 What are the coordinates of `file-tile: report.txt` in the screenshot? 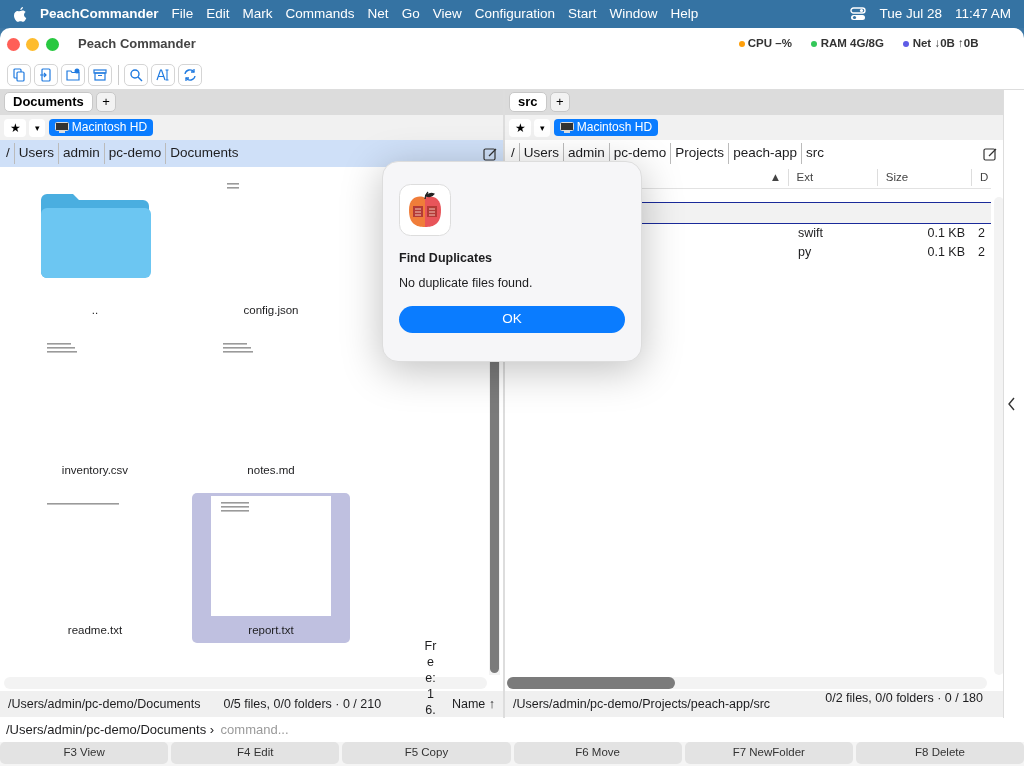 It's located at (271, 568).